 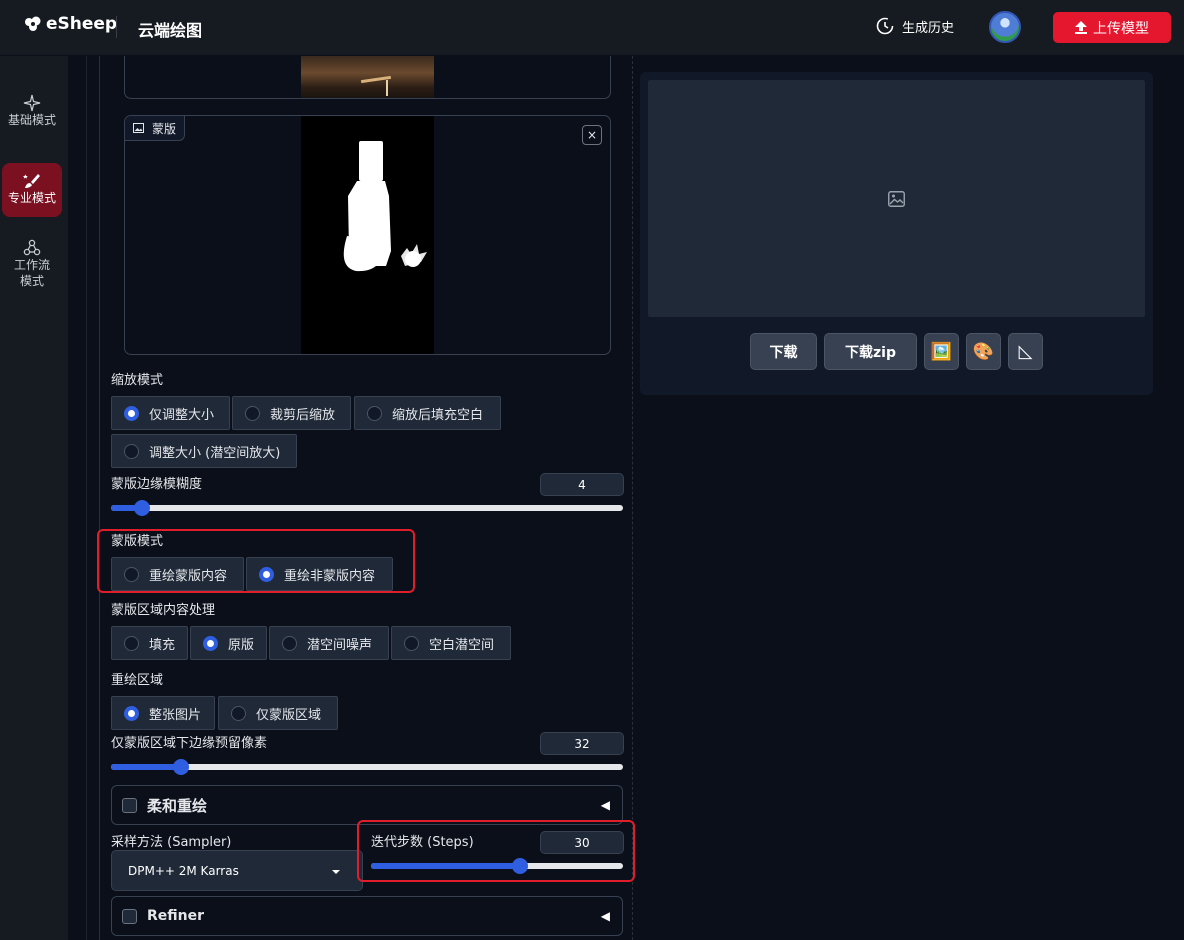 I want to click on highlight-steps, so click(x=496, y=851).